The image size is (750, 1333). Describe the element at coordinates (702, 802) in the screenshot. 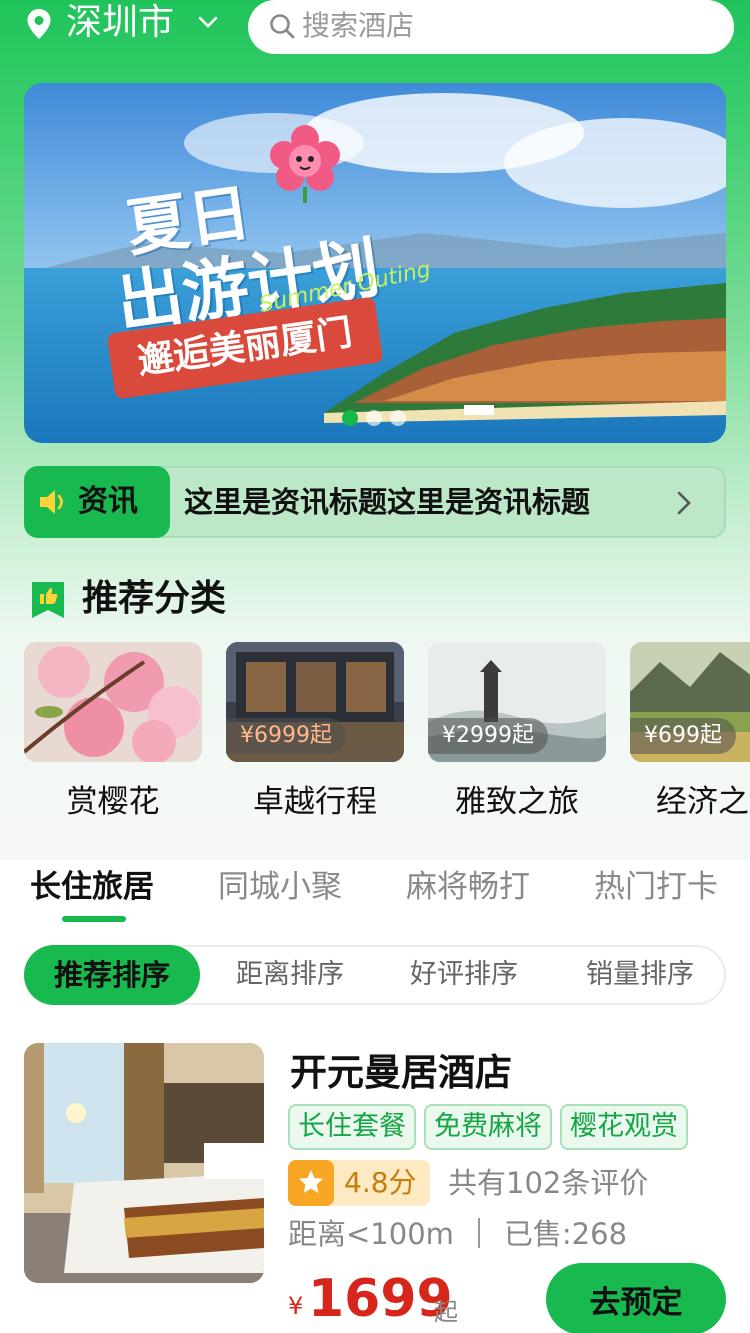

I see `category-name: 经济之` at that location.